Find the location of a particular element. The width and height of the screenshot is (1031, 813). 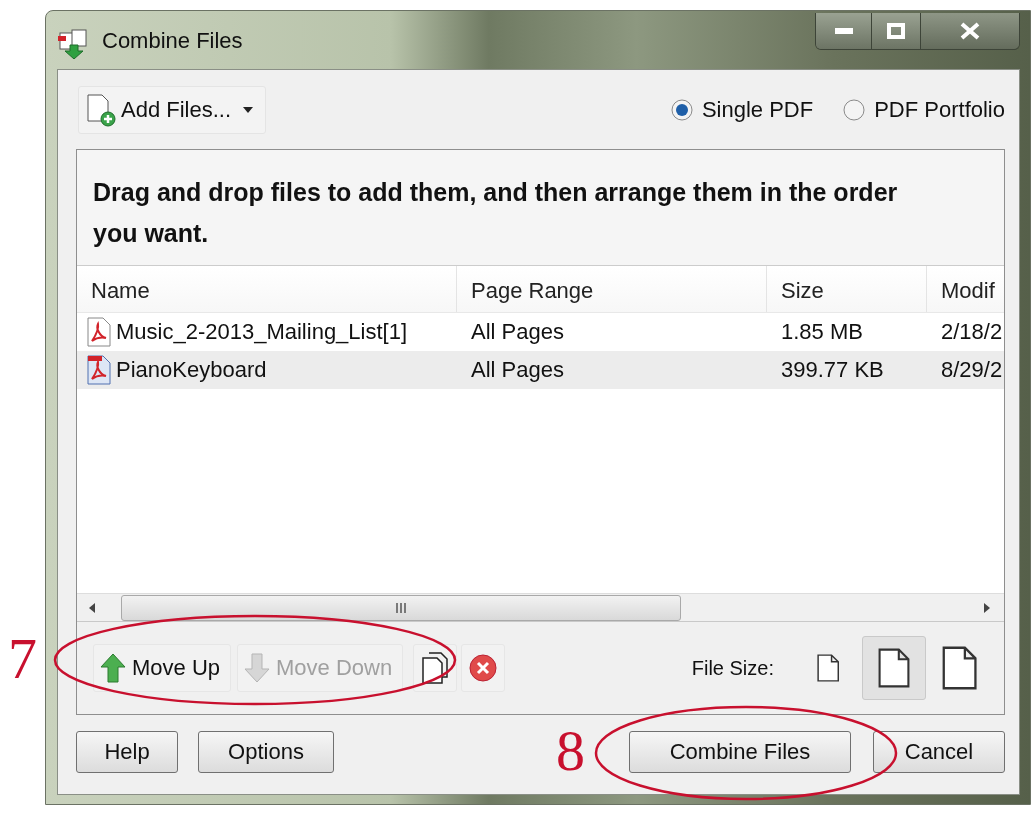

file-name: Music_2-2013_Mailing_List[1] is located at coordinates (262, 332).